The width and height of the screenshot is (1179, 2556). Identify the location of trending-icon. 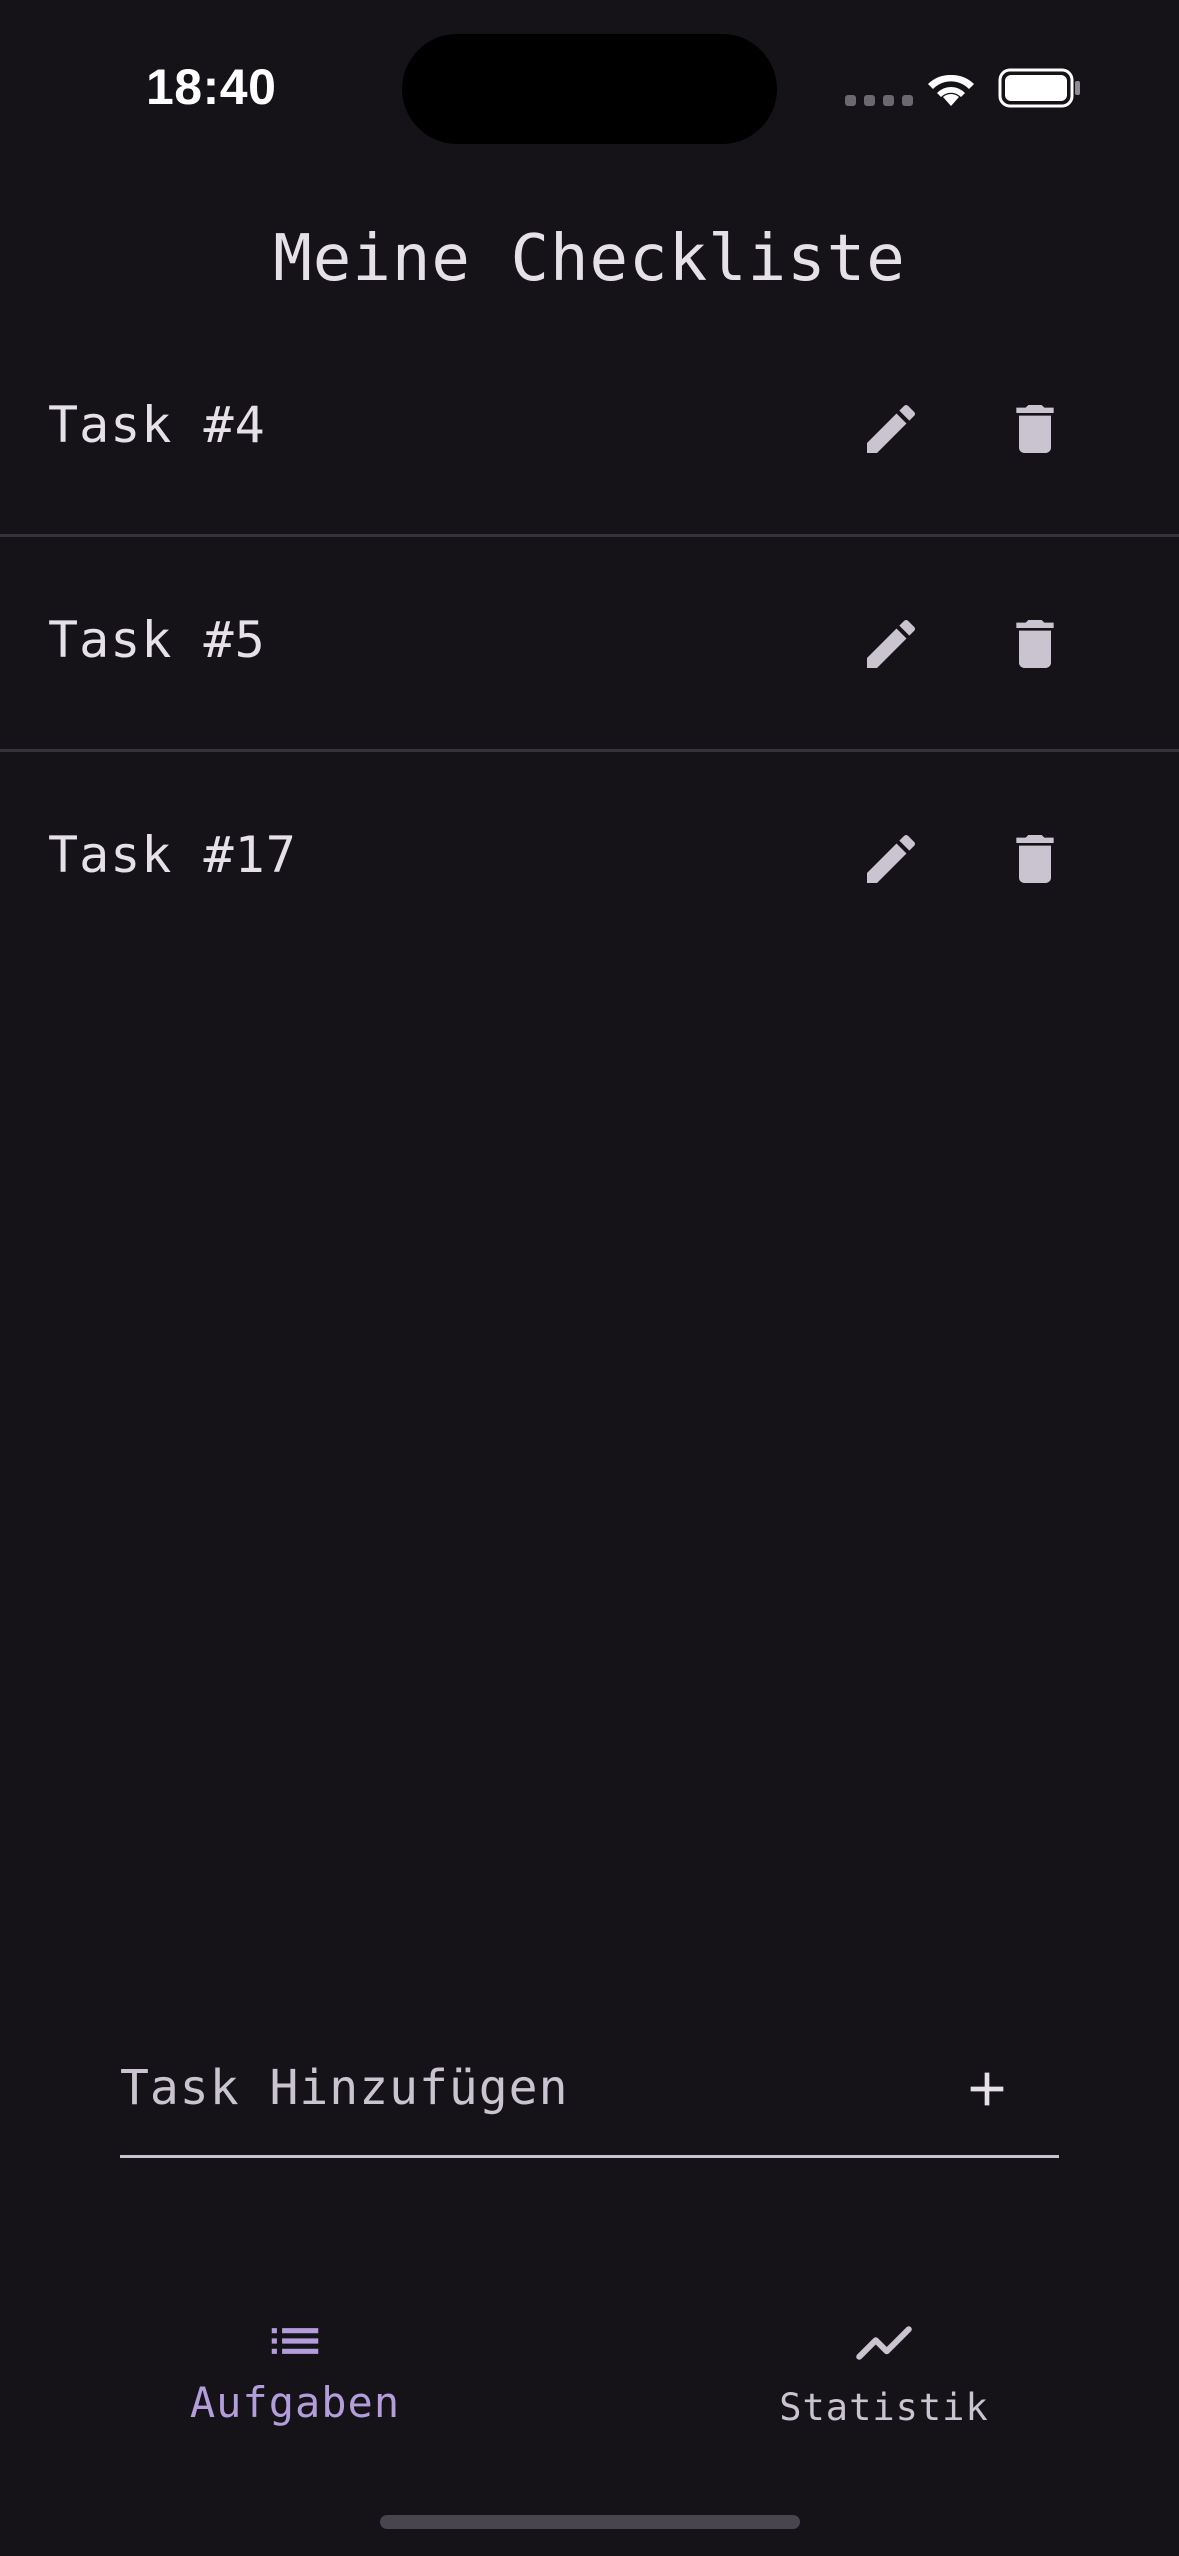
(884, 2343).